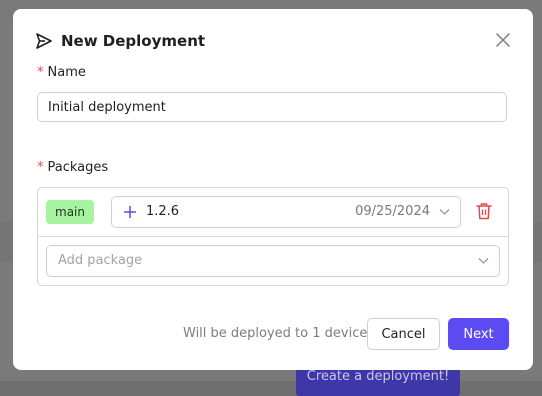 This screenshot has height=396, width=542. Describe the element at coordinates (66, 72) in the screenshot. I see `name-label-text: Name` at that location.